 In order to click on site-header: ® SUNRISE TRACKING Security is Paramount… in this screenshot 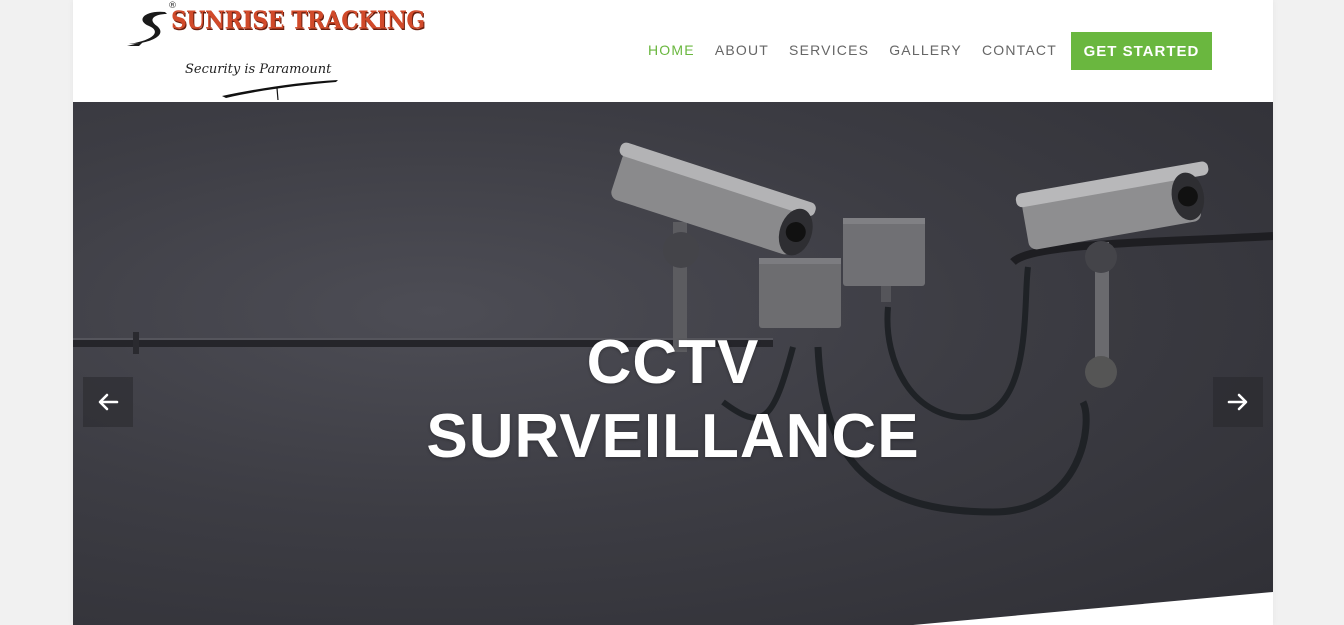, I will do `click(673, 51)`.